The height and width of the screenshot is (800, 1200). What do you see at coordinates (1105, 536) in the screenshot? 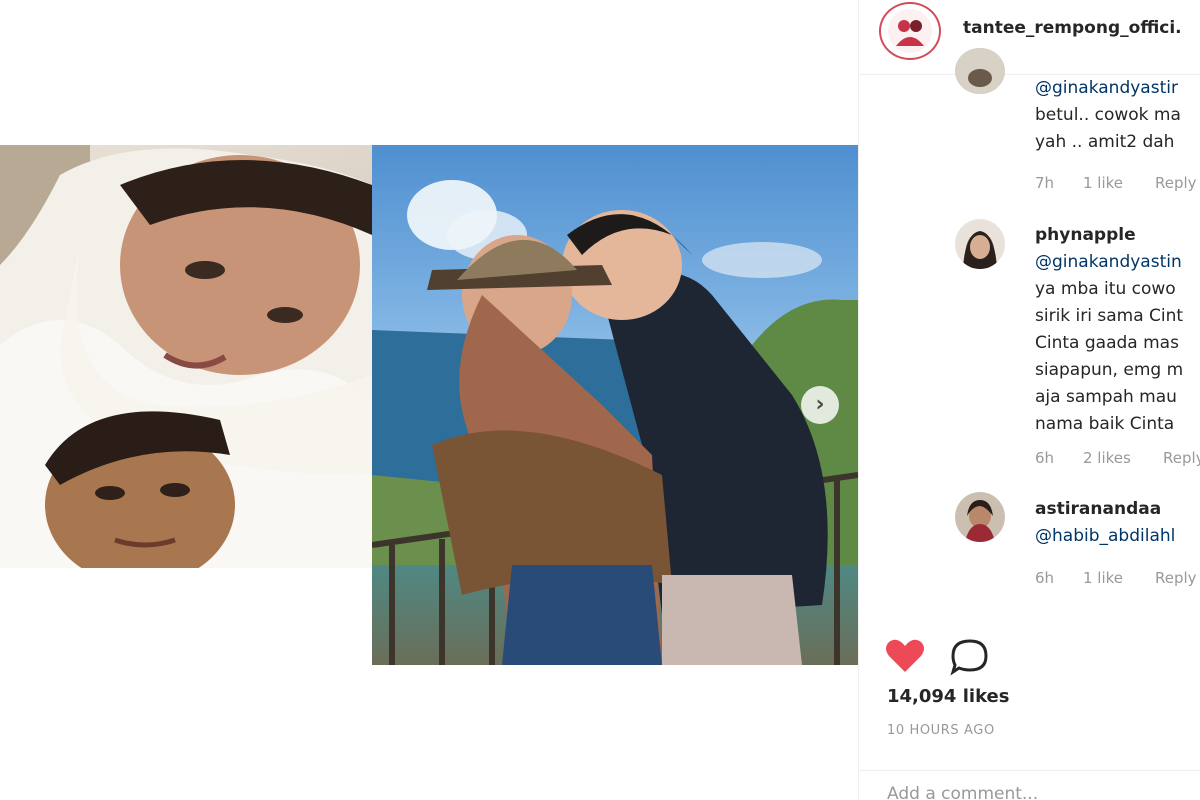
I see `comment-mention: @habib_abdilahl` at bounding box center [1105, 536].